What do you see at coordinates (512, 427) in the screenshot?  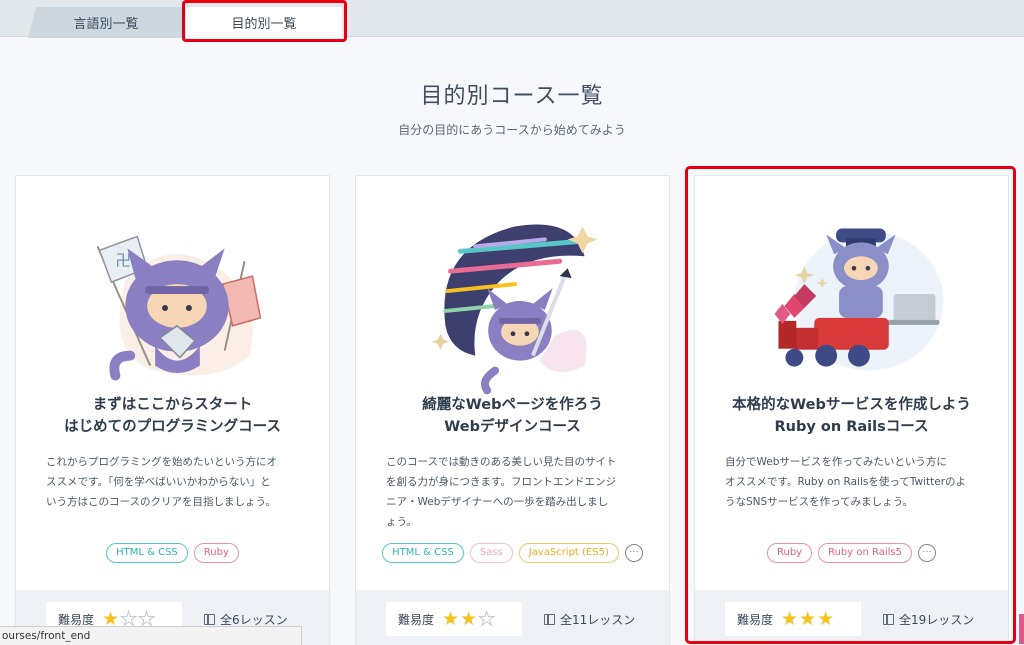 I see `course-title-line2: Webデザインコース` at bounding box center [512, 427].